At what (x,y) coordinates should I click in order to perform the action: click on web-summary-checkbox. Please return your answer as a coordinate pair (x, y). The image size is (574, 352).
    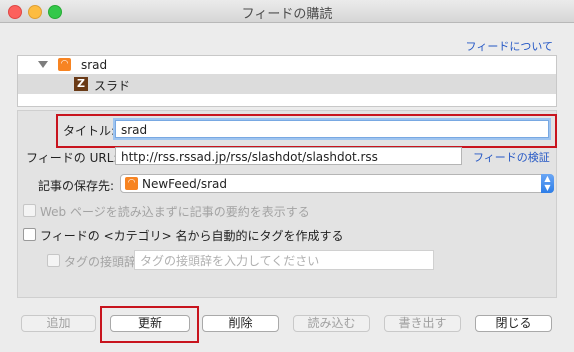
    Looking at the image, I should click on (29, 210).